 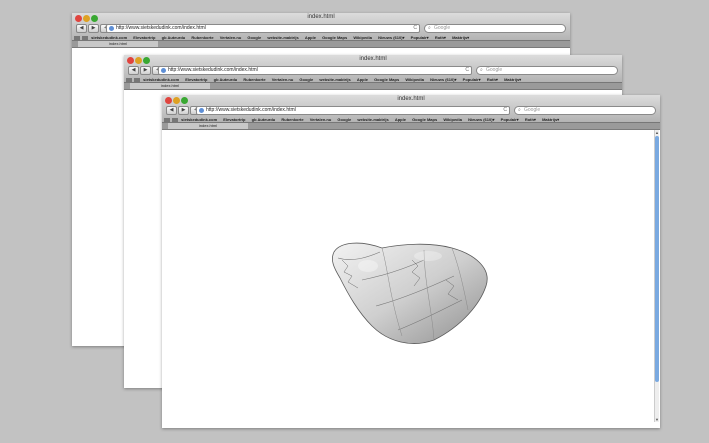 What do you see at coordinates (657, 133) in the screenshot?
I see `scroll-up-arrow-icon: ▲` at bounding box center [657, 133].